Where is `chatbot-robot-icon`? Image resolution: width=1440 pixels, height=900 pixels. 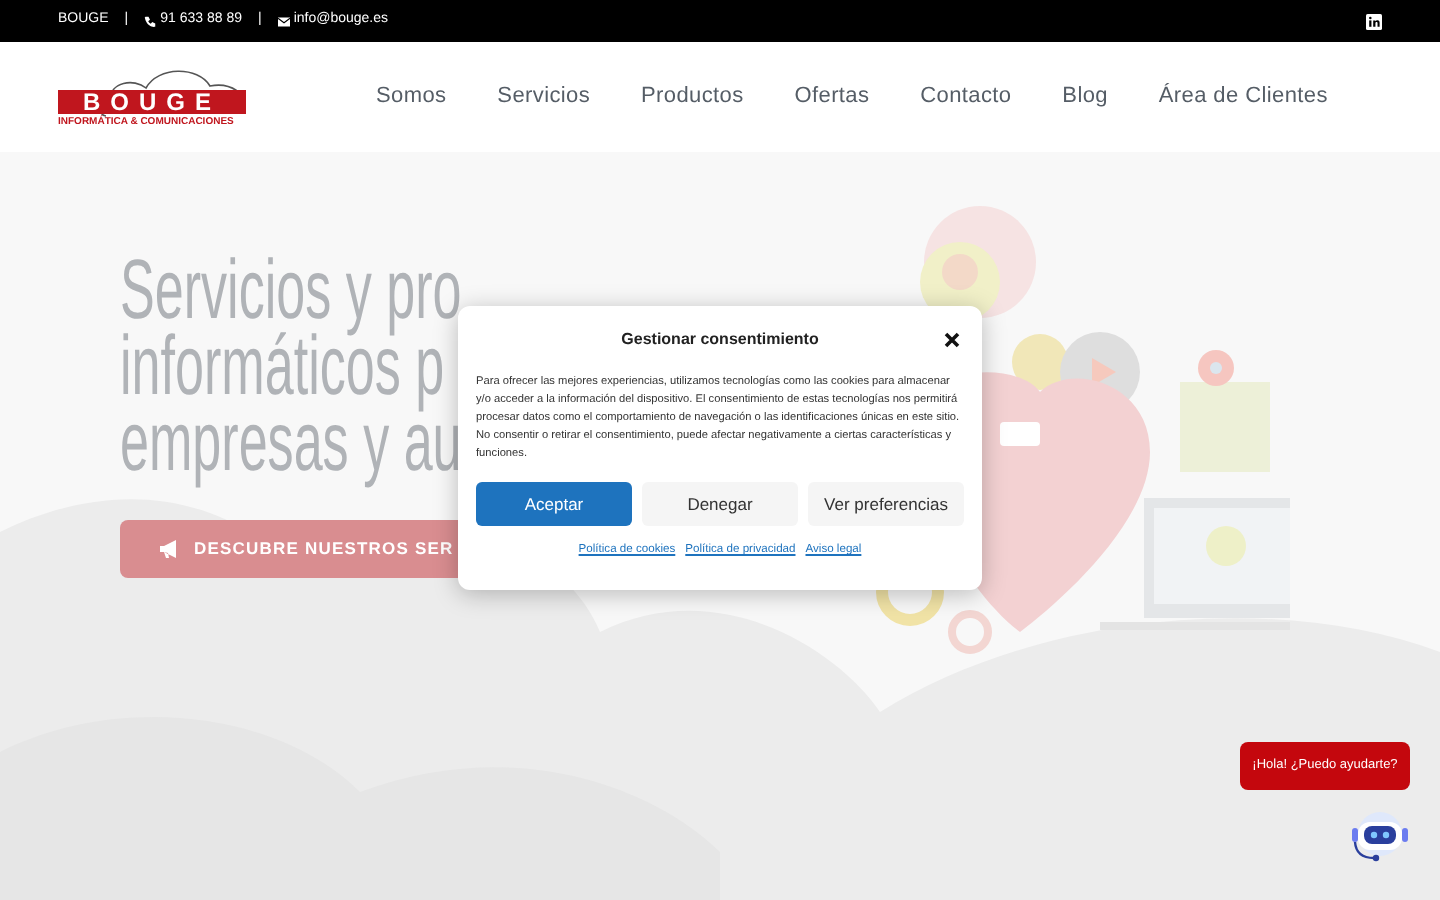 chatbot-robot-icon is located at coordinates (1379, 836).